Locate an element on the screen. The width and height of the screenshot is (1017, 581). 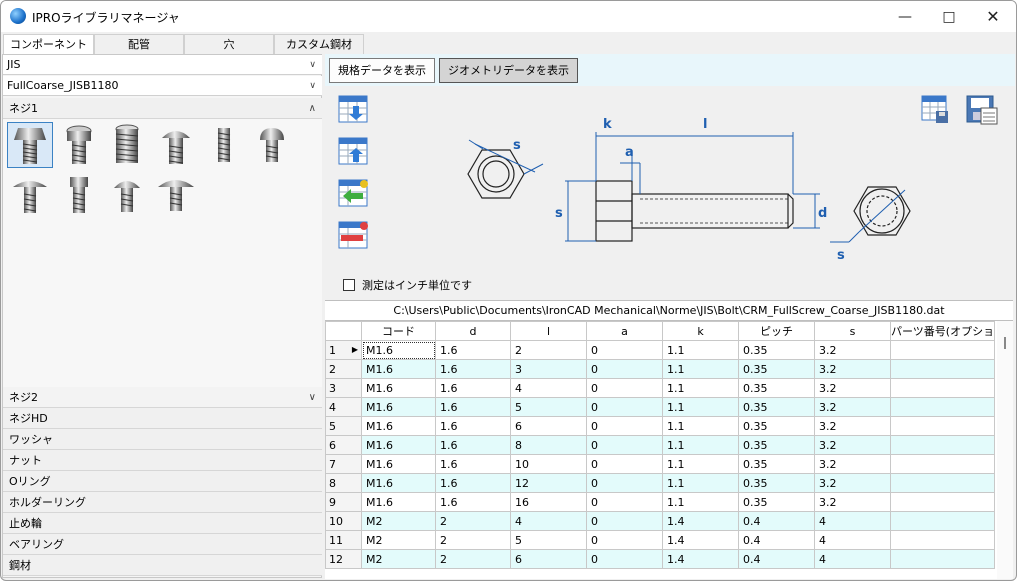
add-row-icon is located at coordinates (353, 194).